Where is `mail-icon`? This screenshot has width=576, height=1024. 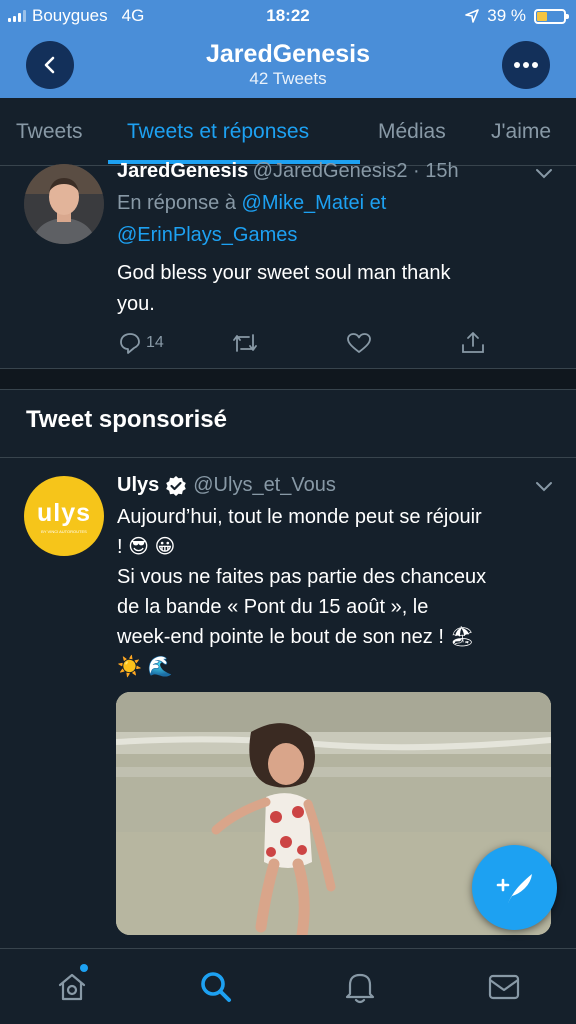 mail-icon is located at coordinates (504, 987).